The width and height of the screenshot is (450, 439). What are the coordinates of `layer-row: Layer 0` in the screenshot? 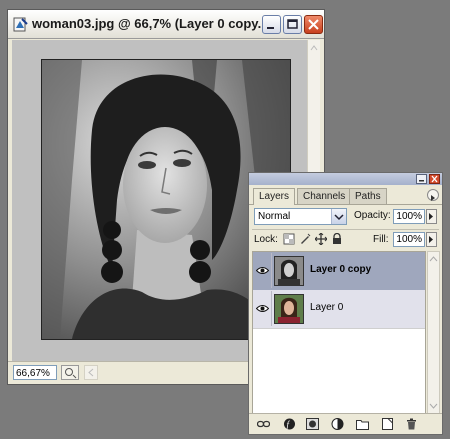 It's located at (339, 309).